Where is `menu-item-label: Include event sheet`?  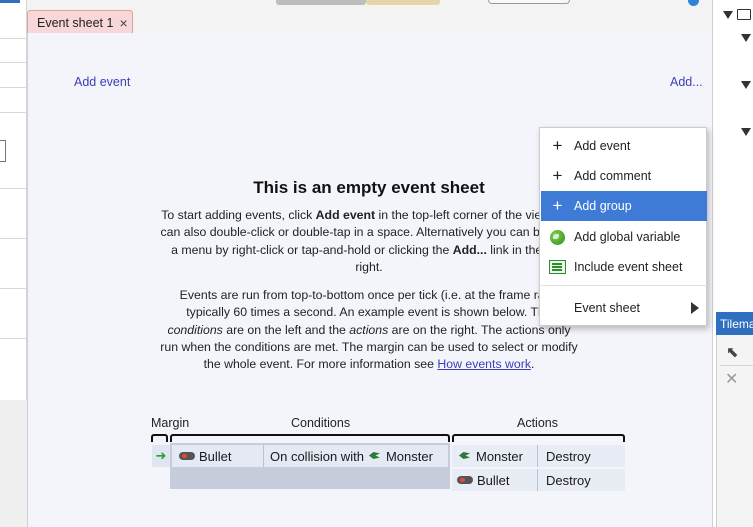
menu-item-label: Include event sheet is located at coordinates (628, 267).